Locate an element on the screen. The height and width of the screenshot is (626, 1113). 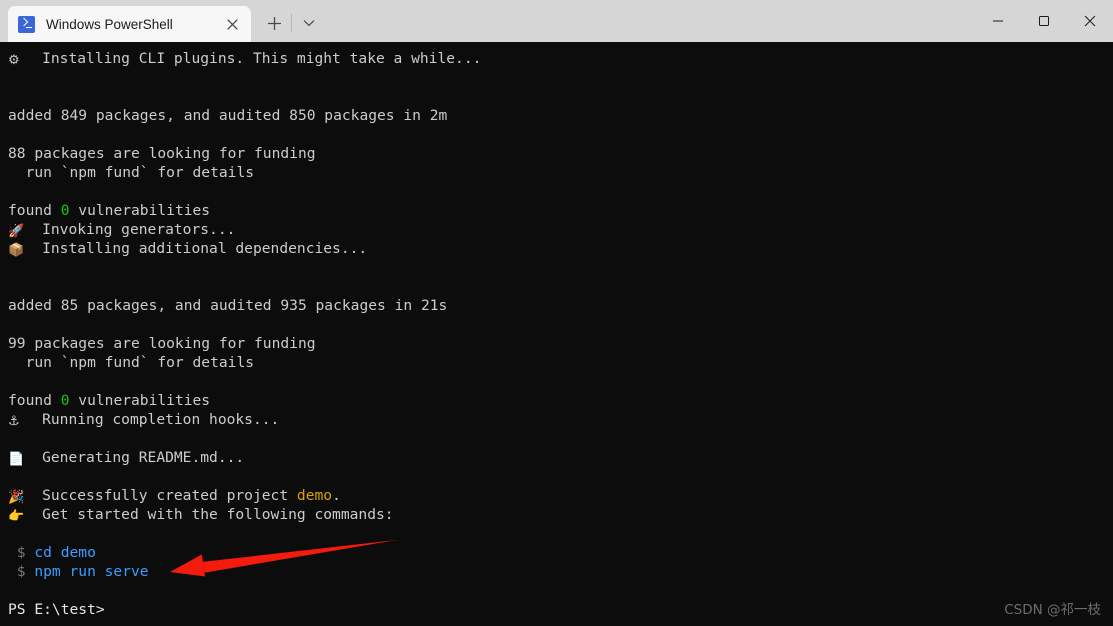
chevron-down-icon is located at coordinates (309, 23).